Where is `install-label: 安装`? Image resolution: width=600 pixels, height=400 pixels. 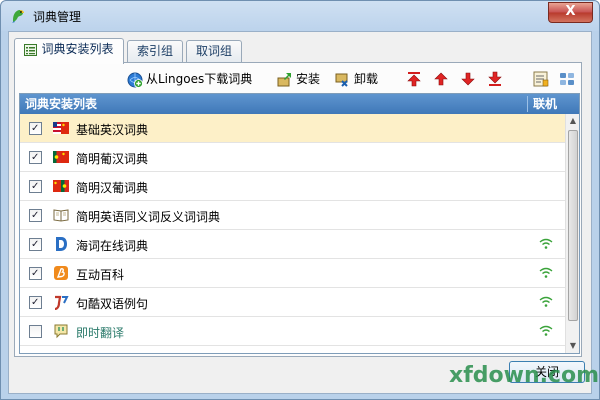 install-label: 安装 is located at coordinates (308, 79).